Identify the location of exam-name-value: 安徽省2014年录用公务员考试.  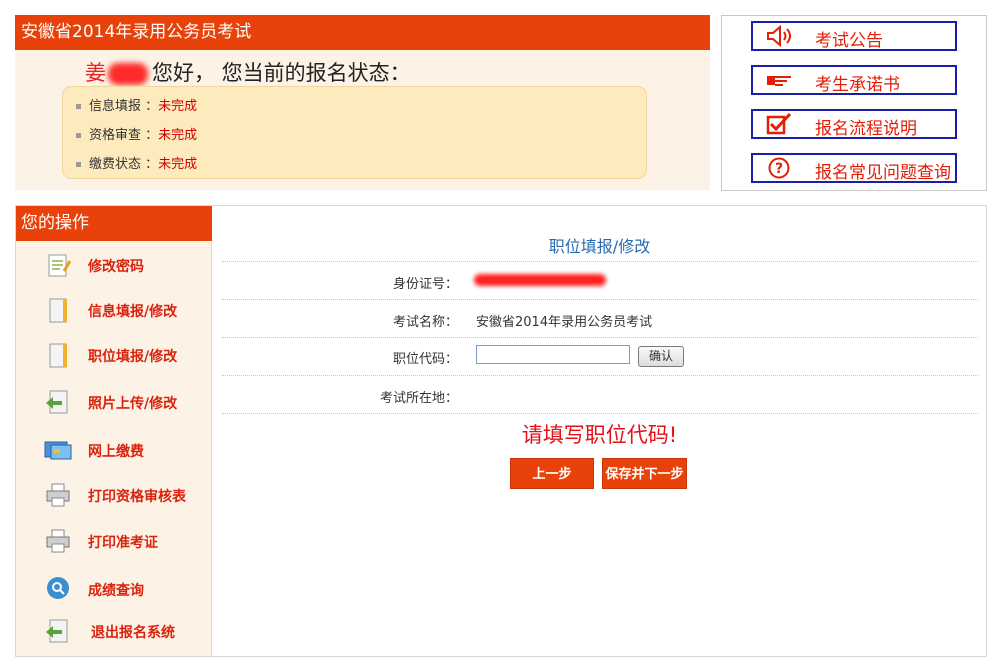
(564, 322).